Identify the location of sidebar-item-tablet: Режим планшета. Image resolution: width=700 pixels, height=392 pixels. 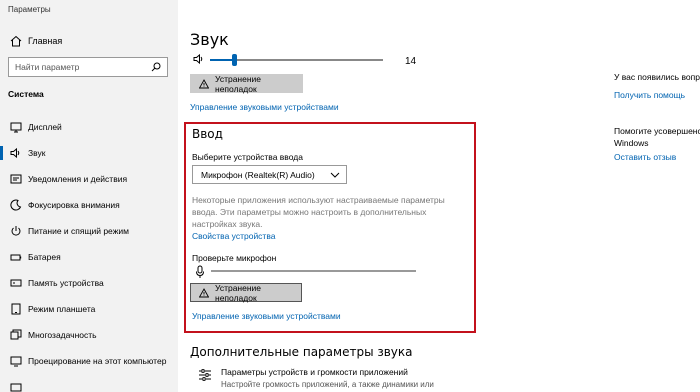
(89, 309).